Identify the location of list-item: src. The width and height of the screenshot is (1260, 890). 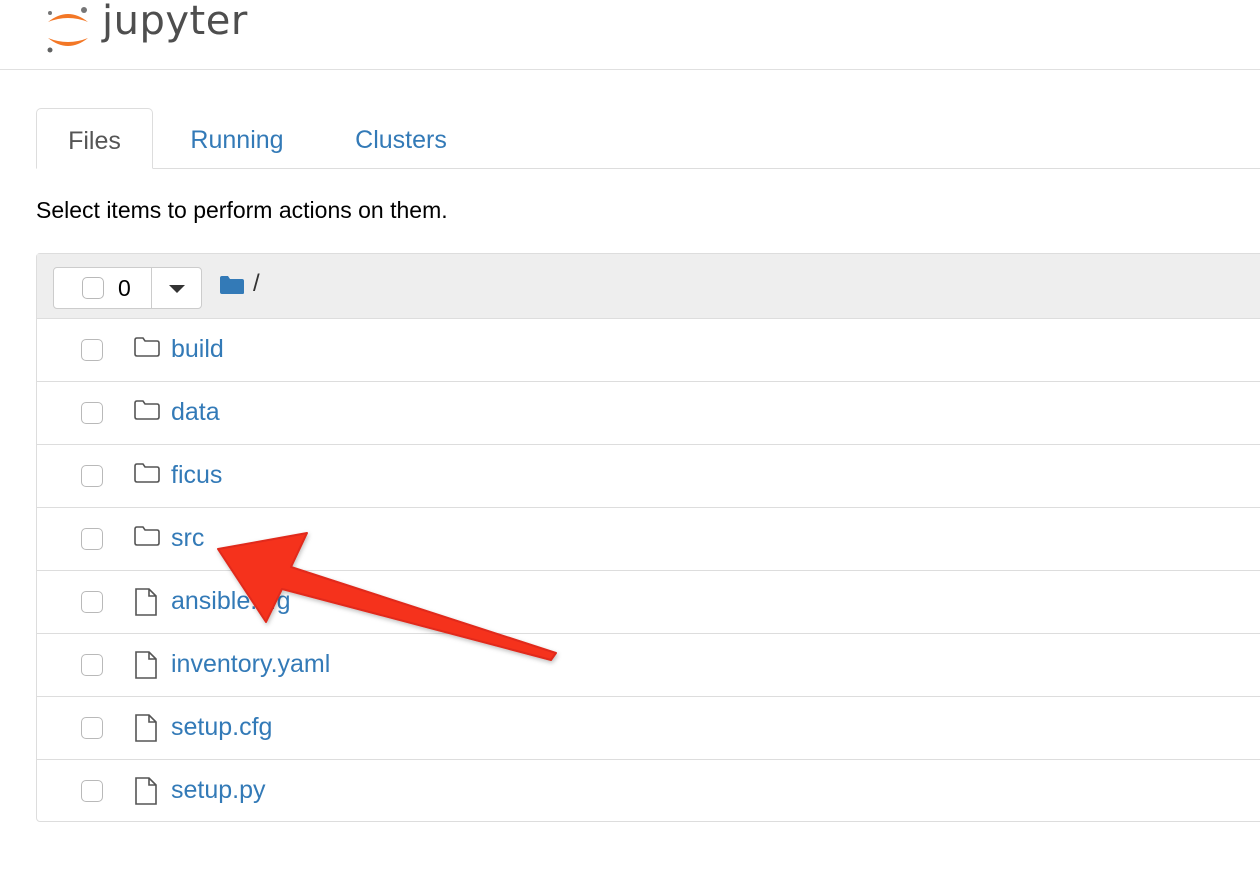
(648, 539).